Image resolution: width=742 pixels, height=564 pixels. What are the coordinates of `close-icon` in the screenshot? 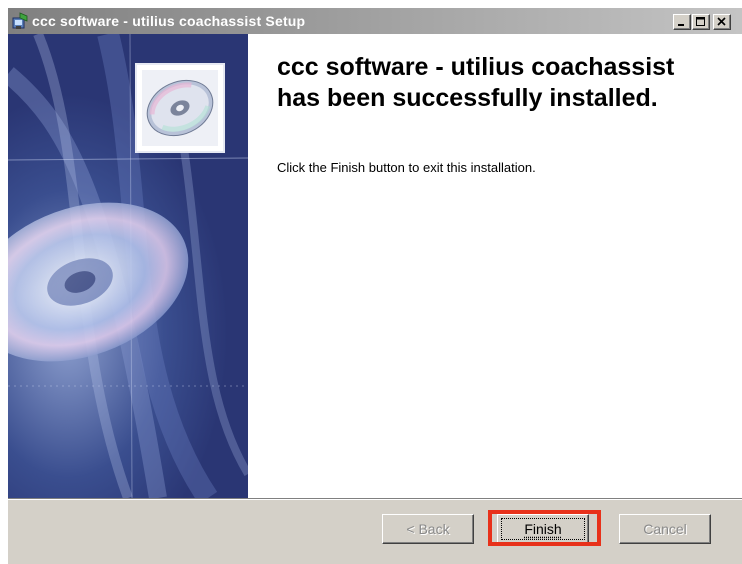 It's located at (721, 21).